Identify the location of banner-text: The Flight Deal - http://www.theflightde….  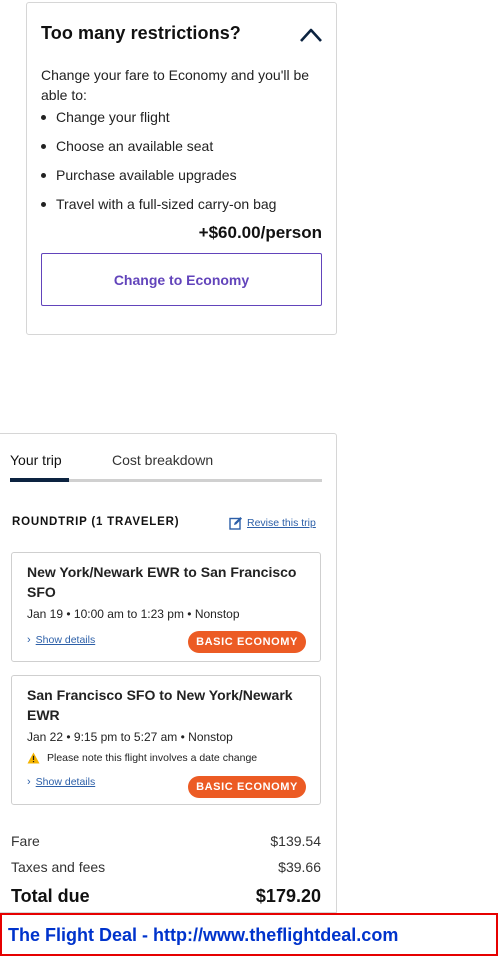
(203, 935).